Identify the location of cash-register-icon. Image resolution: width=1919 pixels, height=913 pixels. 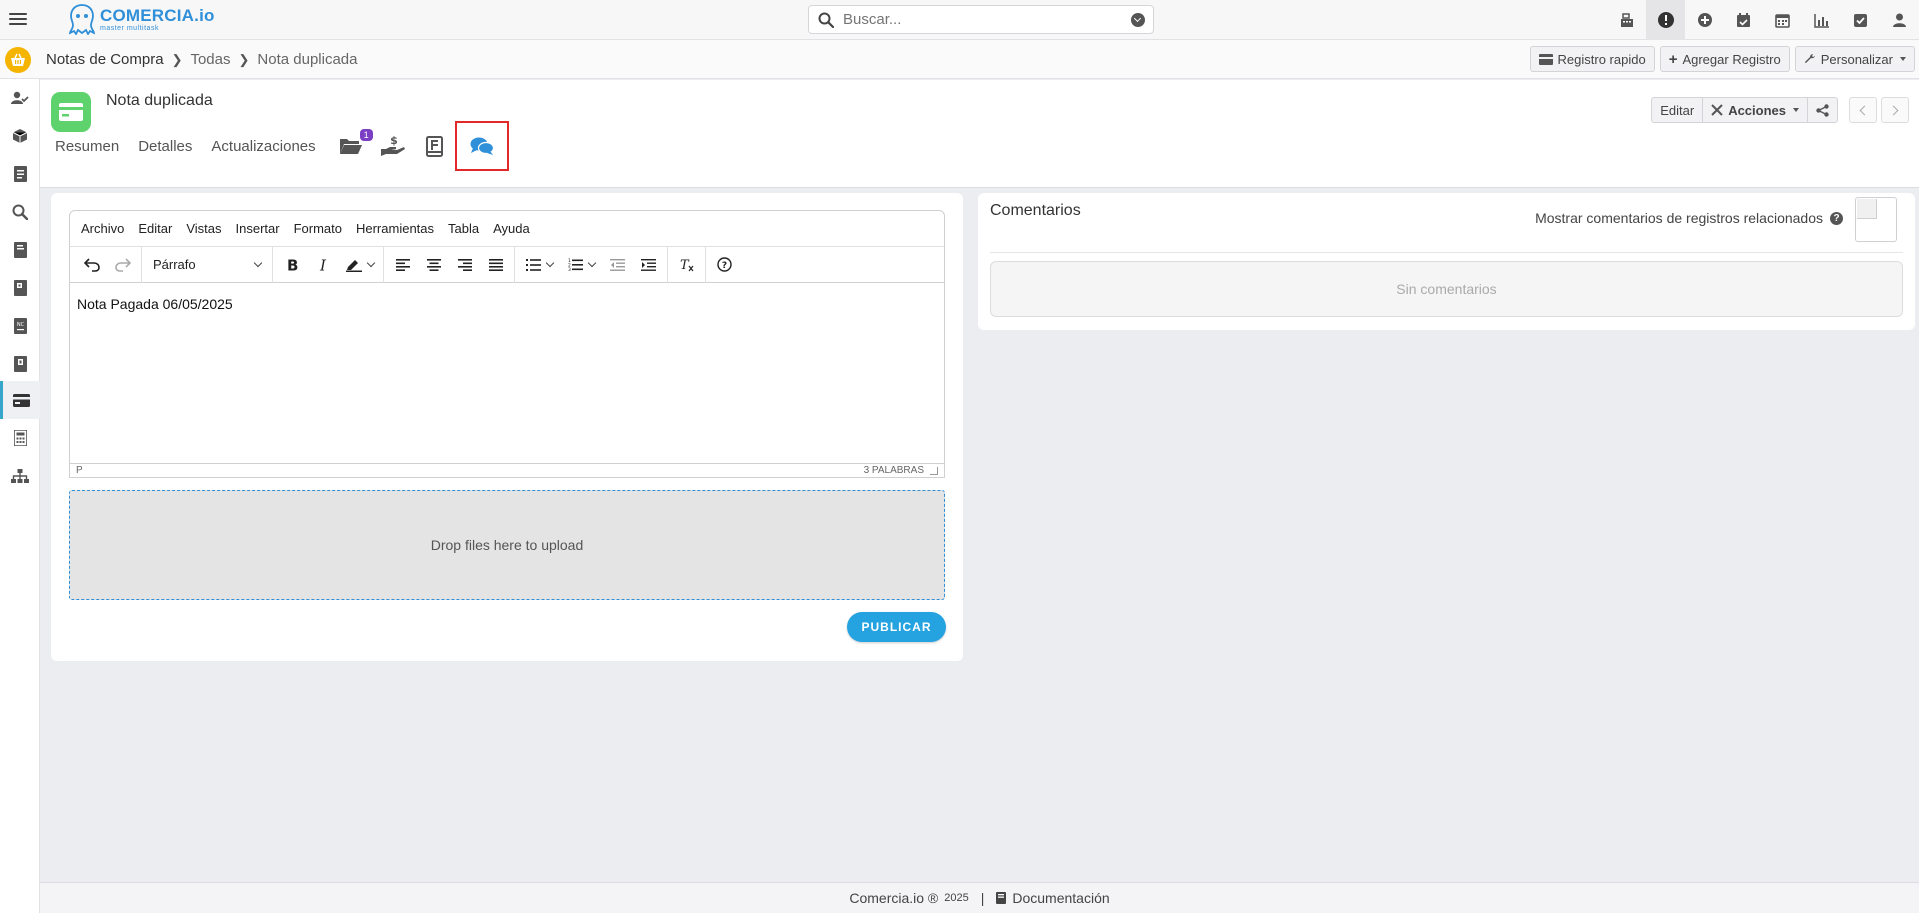
(1626, 20).